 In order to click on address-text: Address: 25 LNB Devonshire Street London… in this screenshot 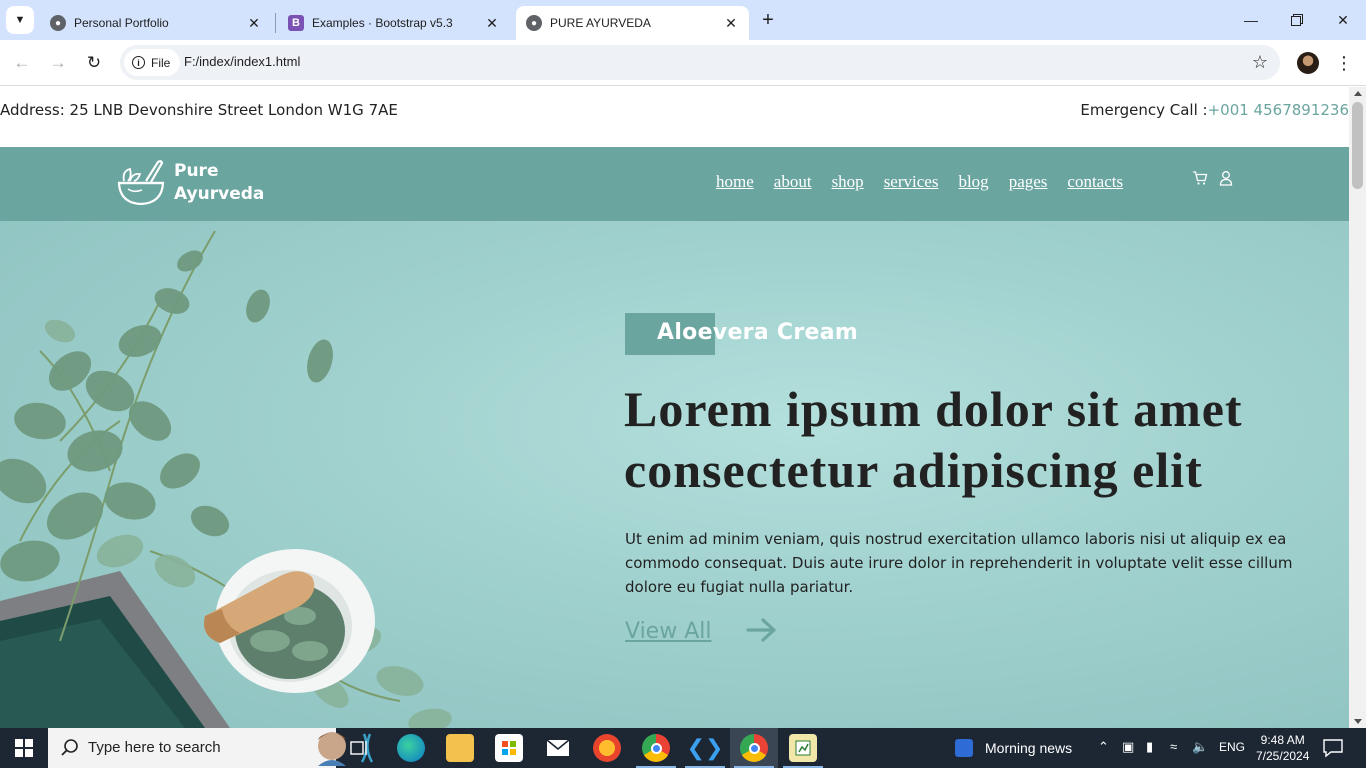, I will do `click(199, 110)`.